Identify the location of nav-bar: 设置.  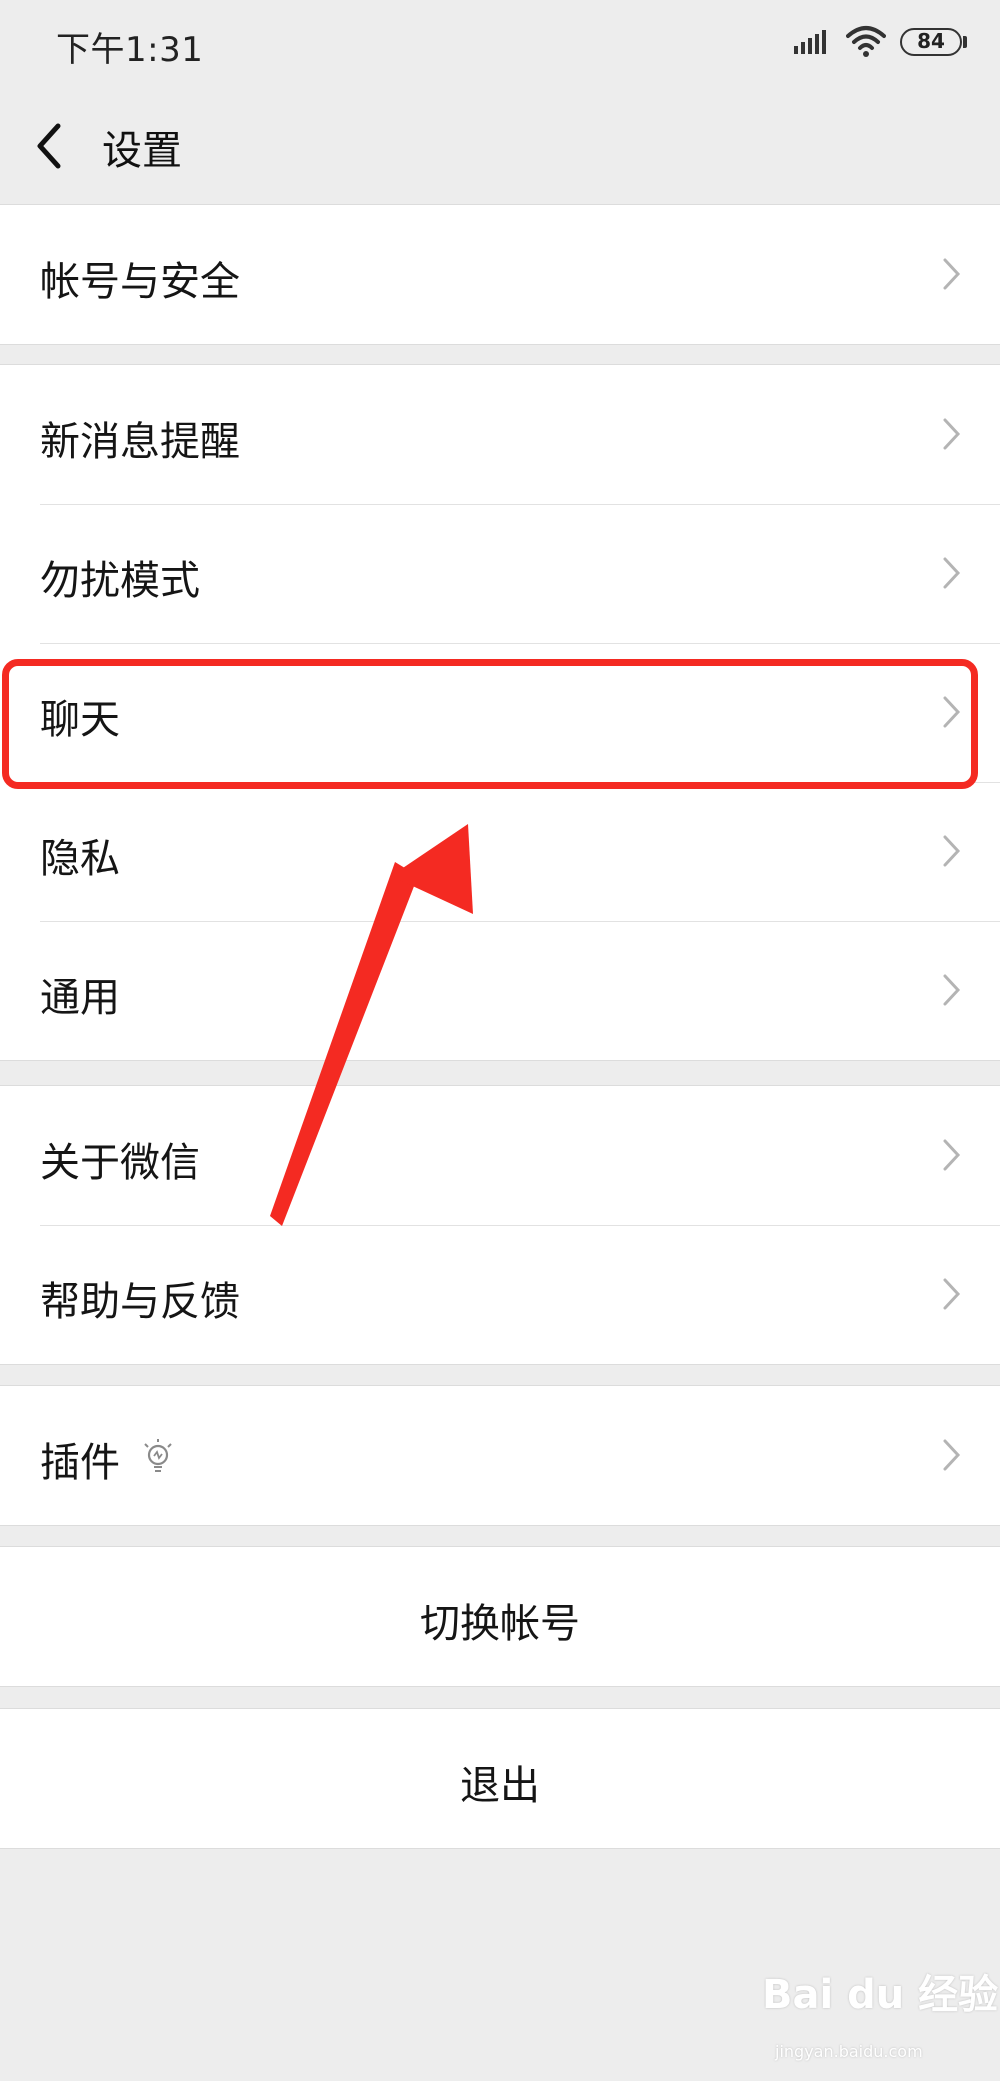
(500, 147).